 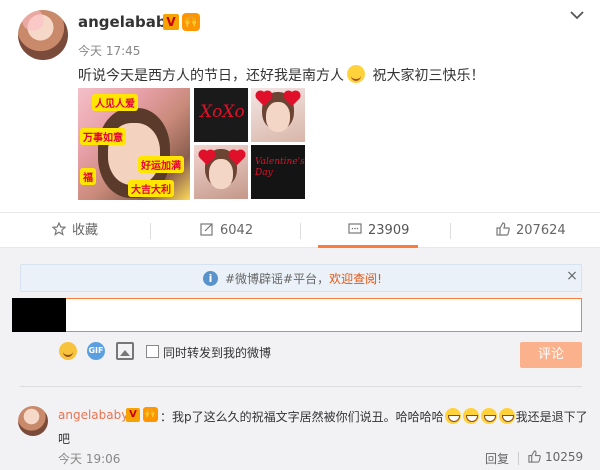 I want to click on gif-icon: GIF, so click(x=96, y=351).